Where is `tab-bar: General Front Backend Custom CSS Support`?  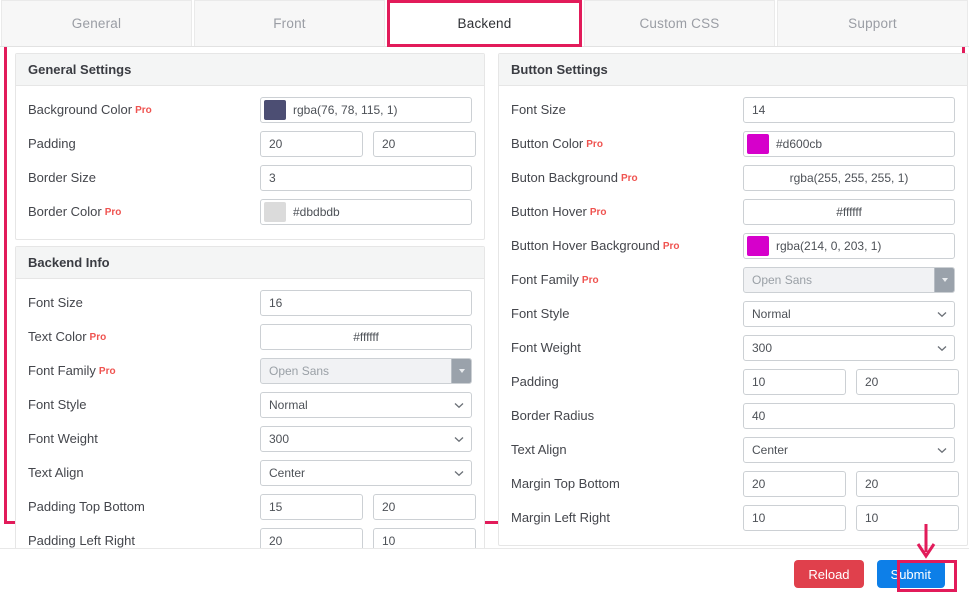 tab-bar: General Front Backend Custom CSS Support is located at coordinates (484, 23).